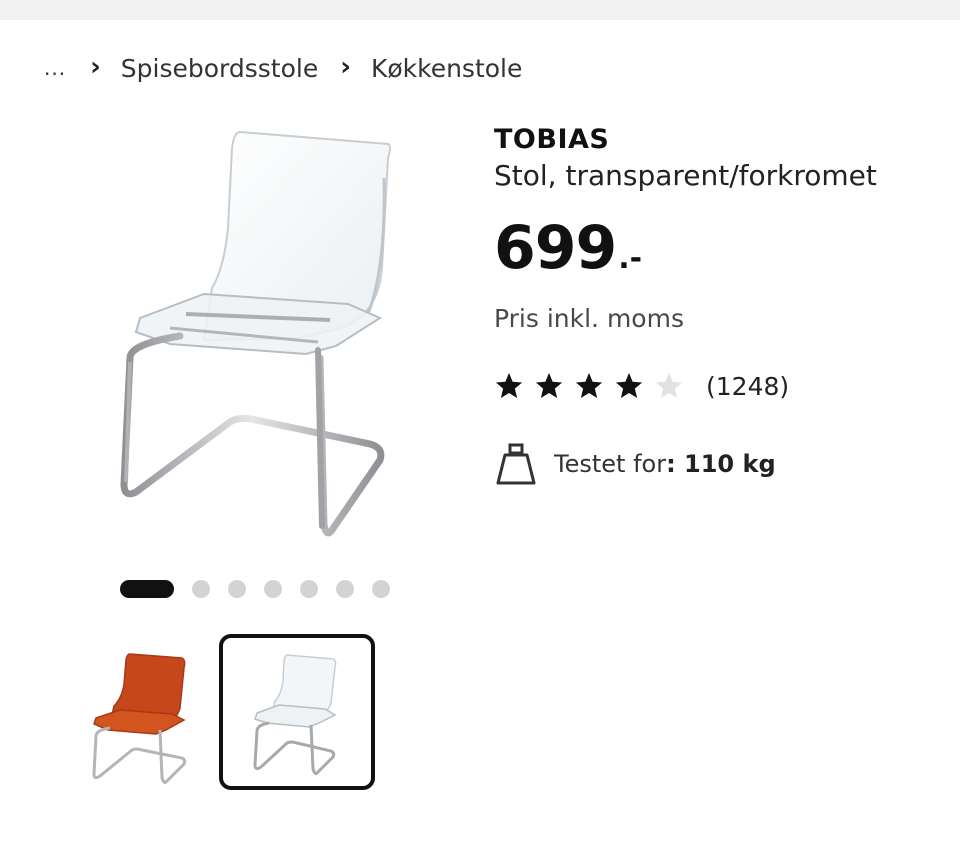 The width and height of the screenshot is (960, 842). I want to click on tested-info: Testet for : 110 kg, so click(714, 464).